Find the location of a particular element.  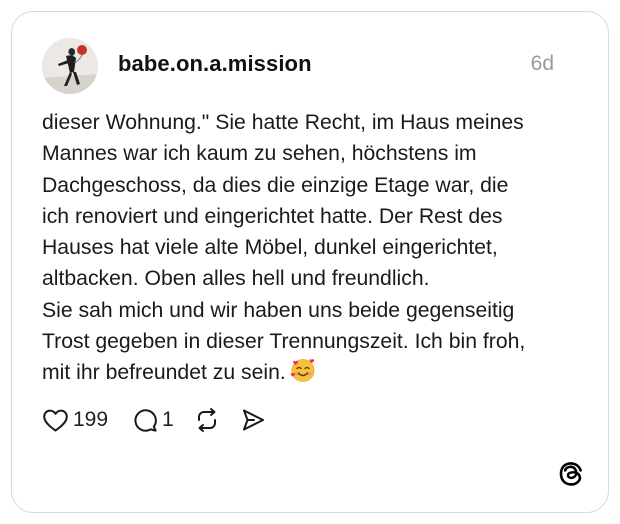

repost-button is located at coordinates (207, 420).